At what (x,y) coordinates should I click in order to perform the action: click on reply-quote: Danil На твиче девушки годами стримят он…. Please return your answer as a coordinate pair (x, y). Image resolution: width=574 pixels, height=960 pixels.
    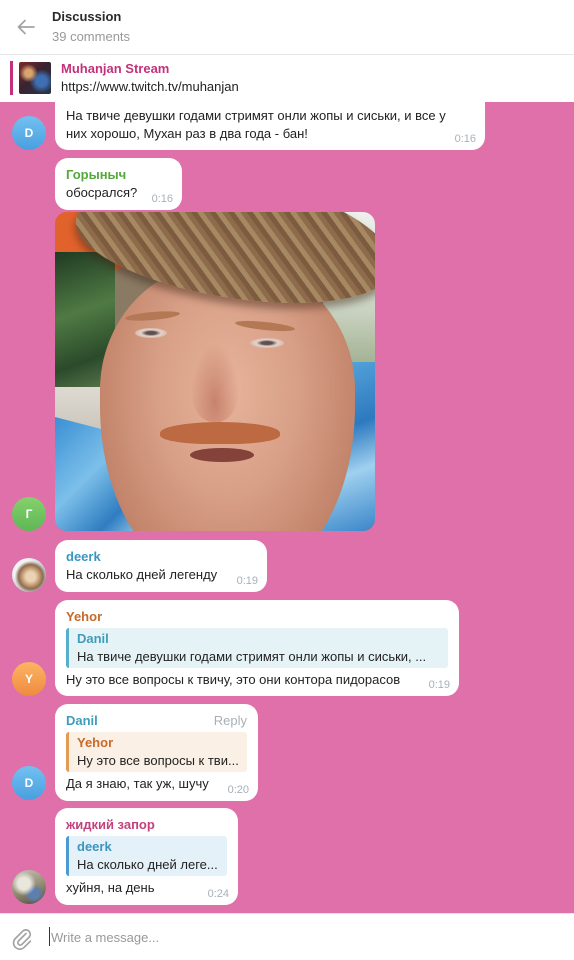
    Looking at the image, I should click on (257, 648).